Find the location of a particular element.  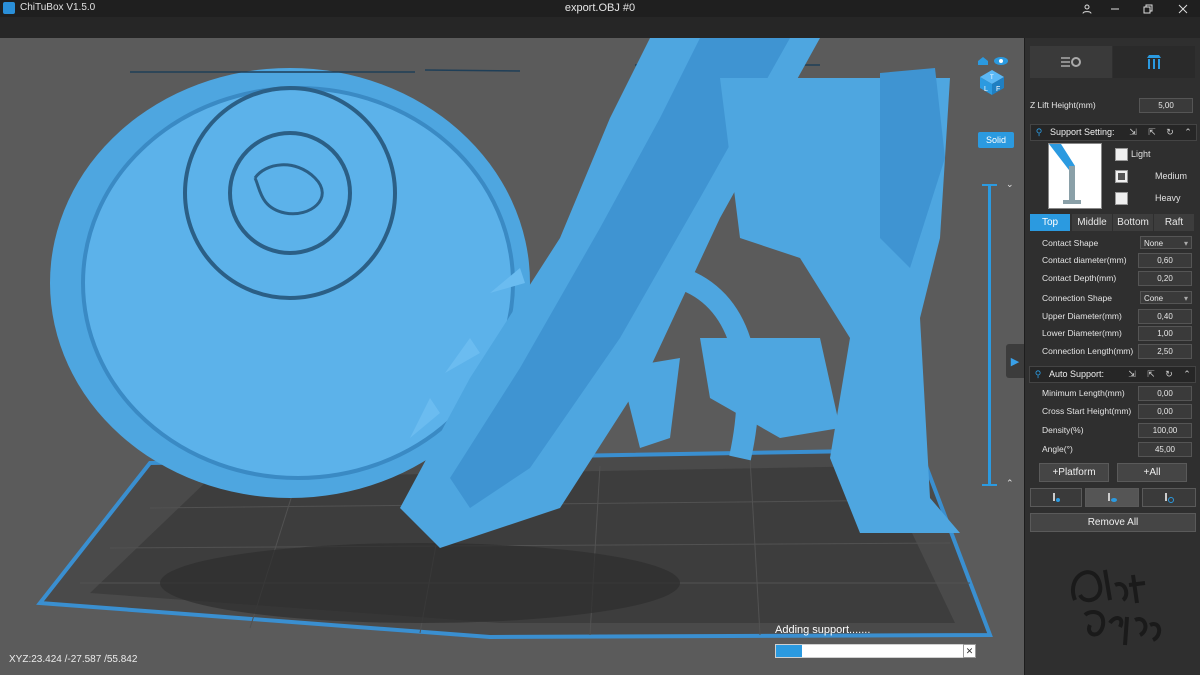

svg-text: L is located at coordinates (986, 89).